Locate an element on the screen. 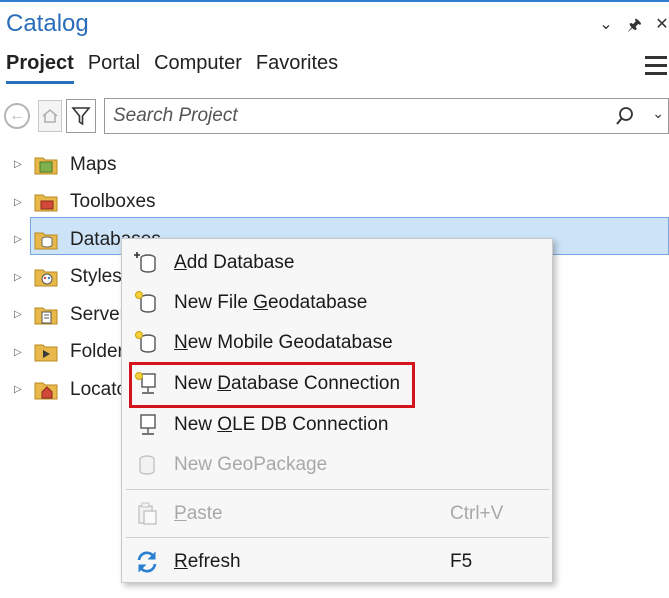 The image size is (669, 598). tab-computer: Computer is located at coordinates (198, 68).